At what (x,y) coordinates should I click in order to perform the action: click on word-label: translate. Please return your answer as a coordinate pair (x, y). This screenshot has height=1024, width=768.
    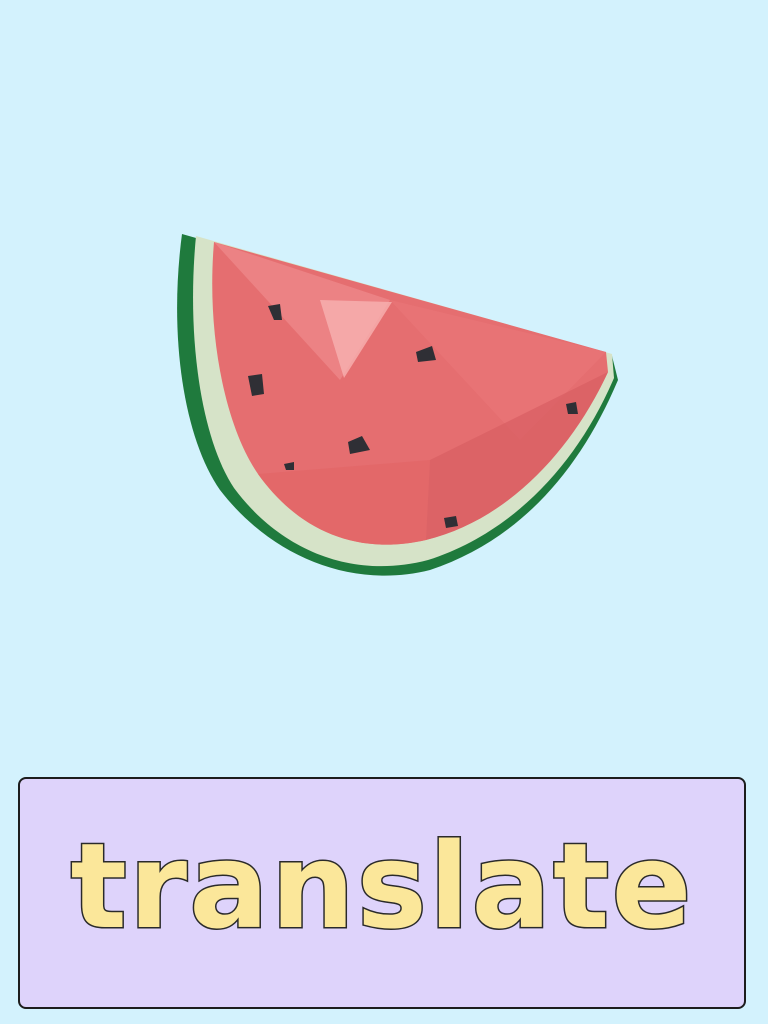
    Looking at the image, I should click on (381, 886).